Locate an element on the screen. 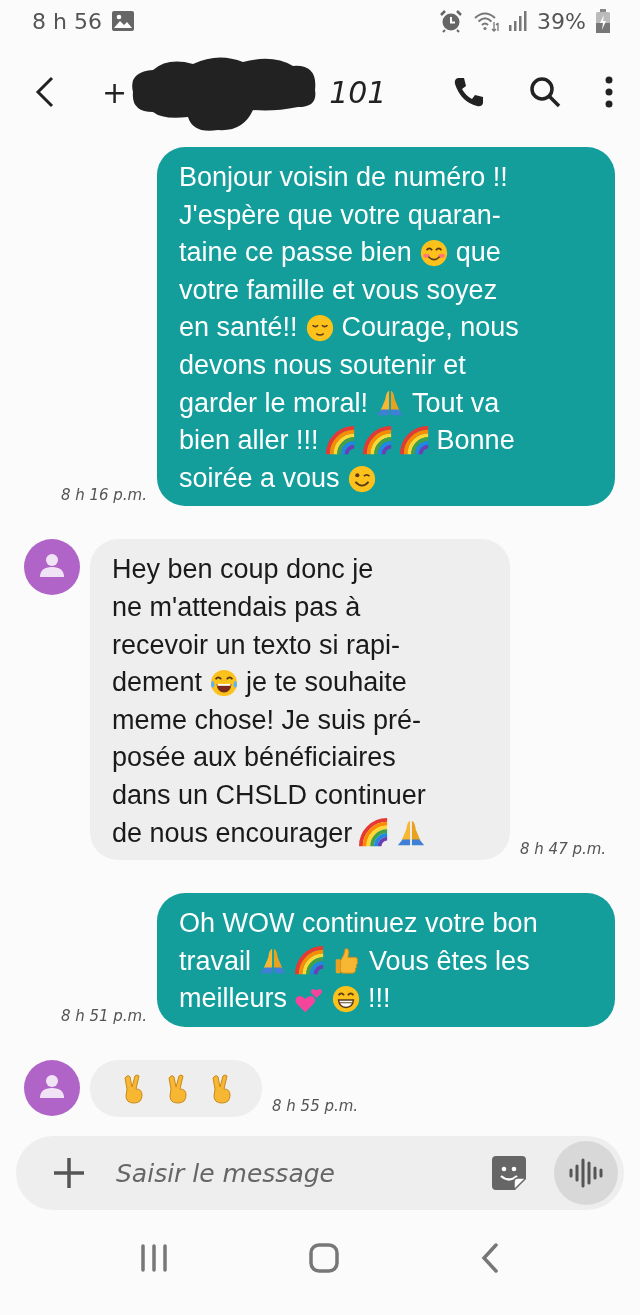  message-text: devons nous soutenir et is located at coordinates (322, 365).